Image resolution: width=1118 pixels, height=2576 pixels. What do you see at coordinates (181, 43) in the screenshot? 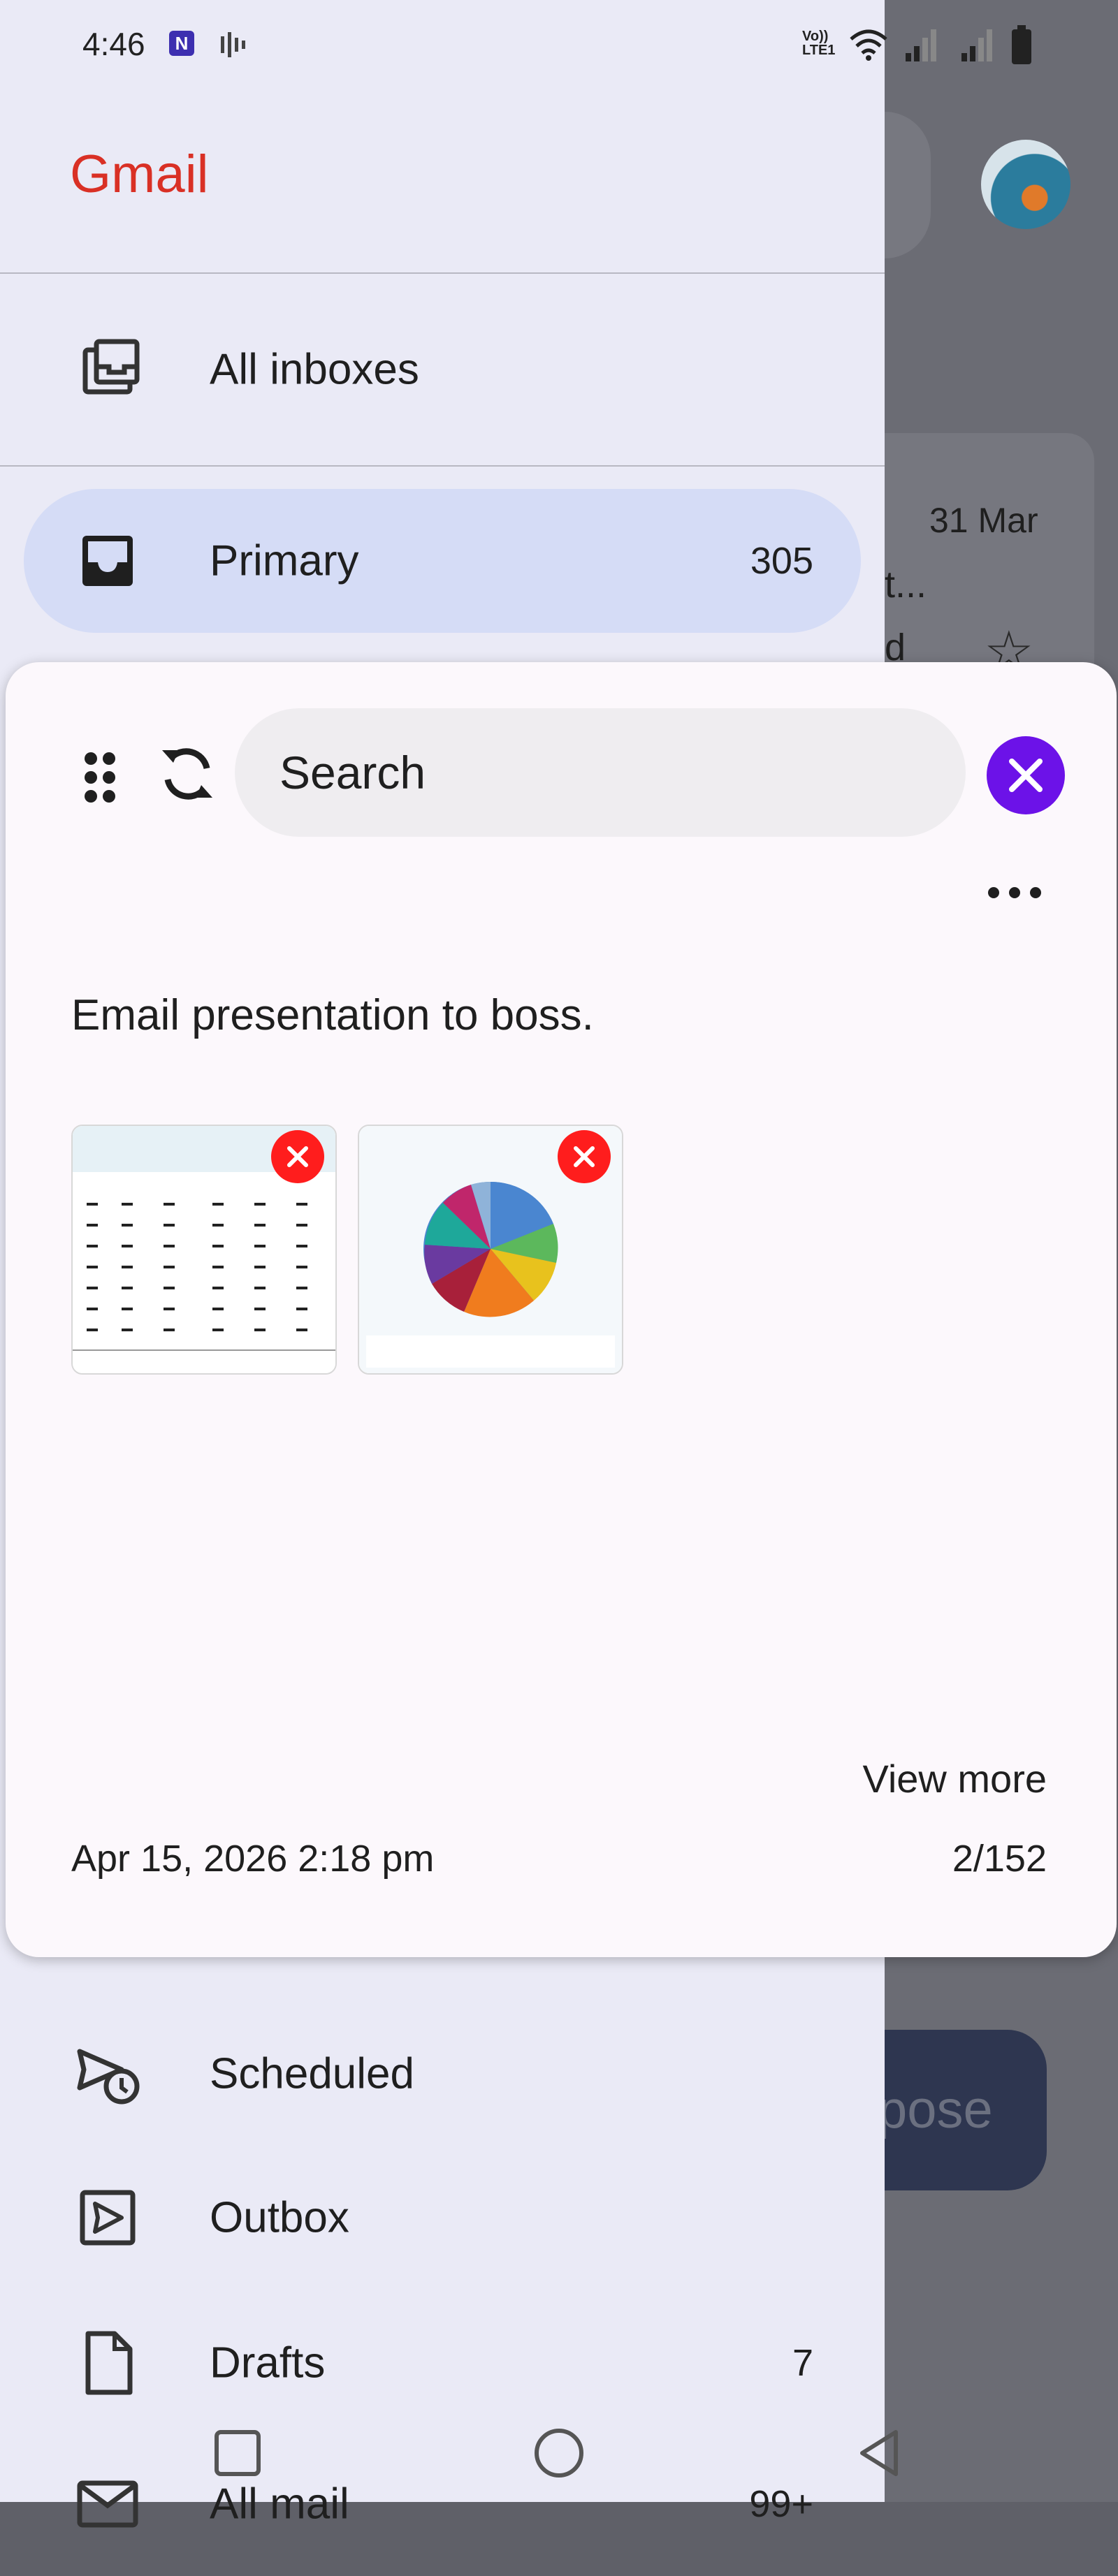
I see `notification-app-icon: N` at bounding box center [181, 43].